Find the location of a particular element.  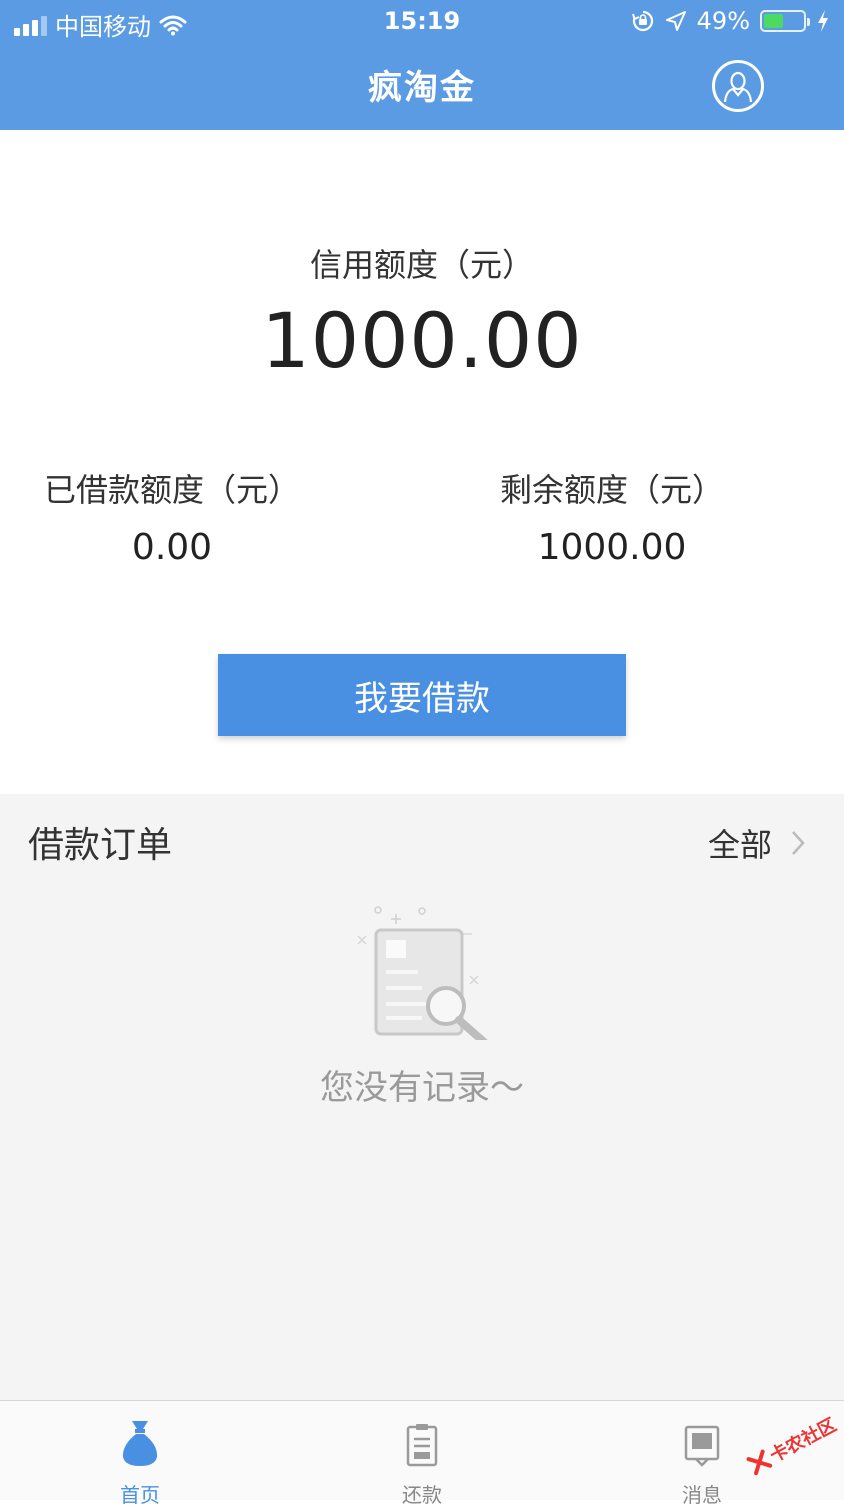

bottom-tab-bar: 首页 还款 消息 is located at coordinates (422, 1453).